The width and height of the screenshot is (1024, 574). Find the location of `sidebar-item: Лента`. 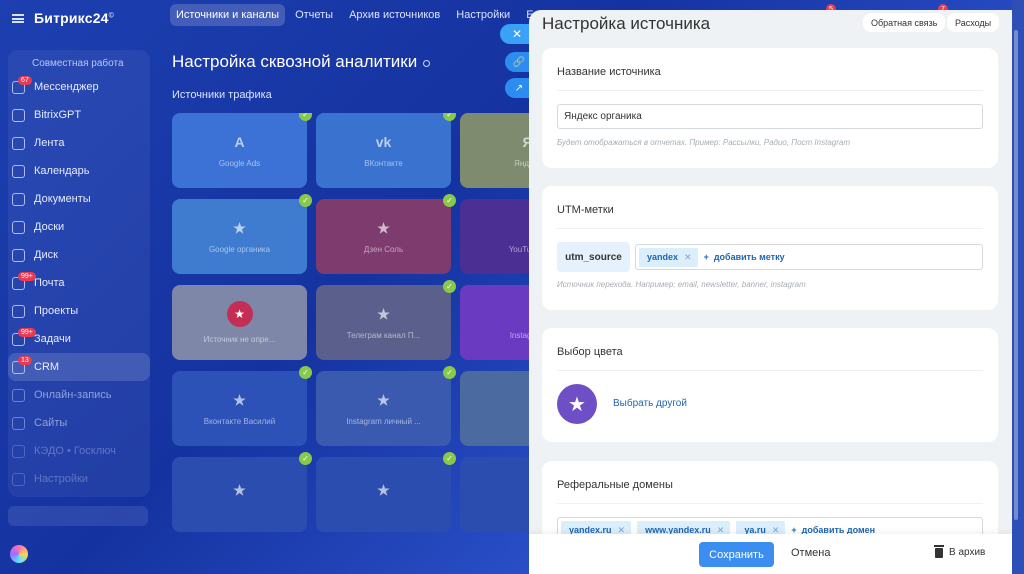

sidebar-item: Лента is located at coordinates (79, 143).